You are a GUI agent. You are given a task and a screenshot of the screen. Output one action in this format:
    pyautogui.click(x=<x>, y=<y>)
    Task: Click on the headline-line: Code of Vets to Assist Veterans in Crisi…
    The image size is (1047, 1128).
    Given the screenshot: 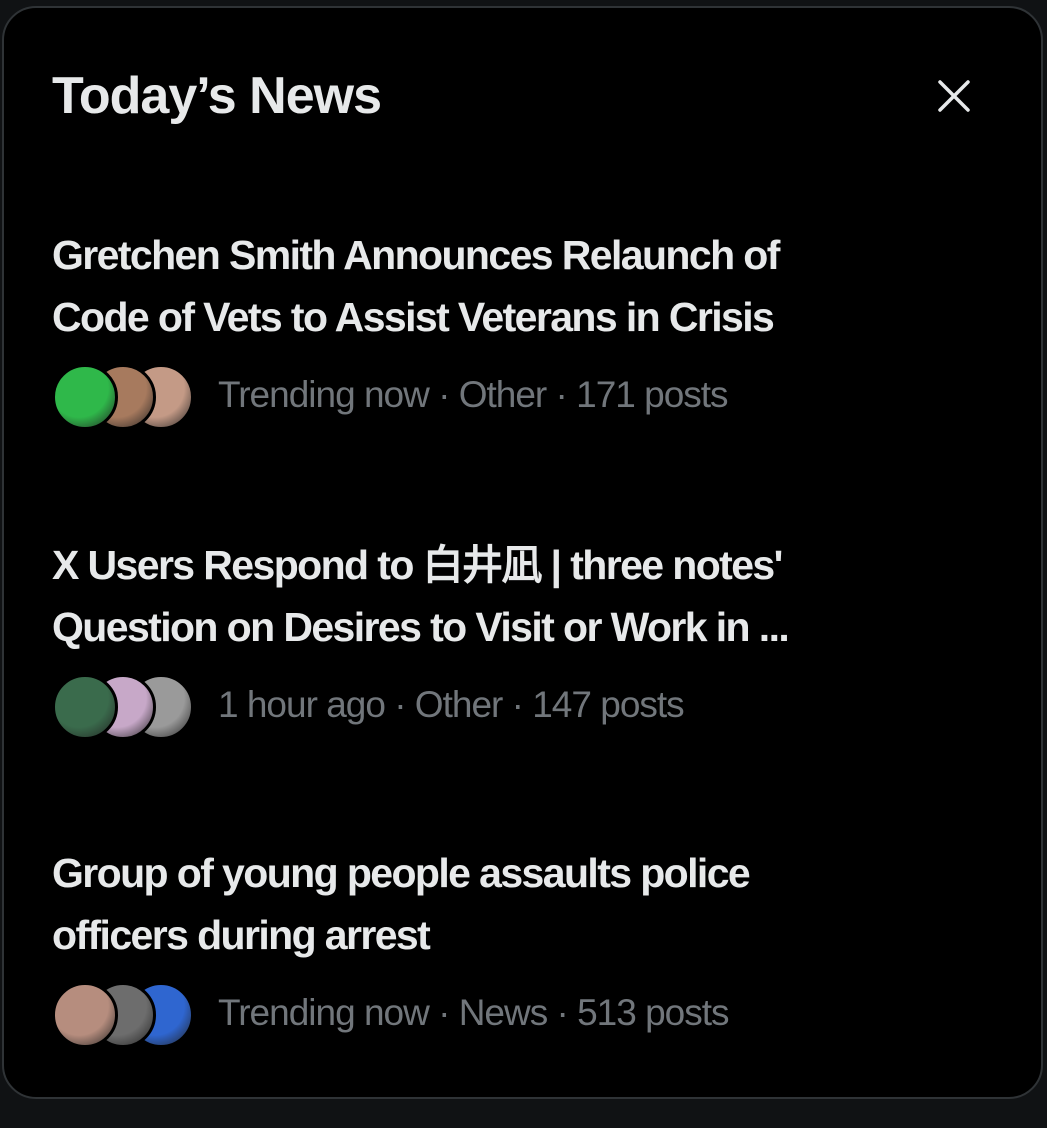 What is the action you would take?
    pyautogui.click(x=413, y=317)
    